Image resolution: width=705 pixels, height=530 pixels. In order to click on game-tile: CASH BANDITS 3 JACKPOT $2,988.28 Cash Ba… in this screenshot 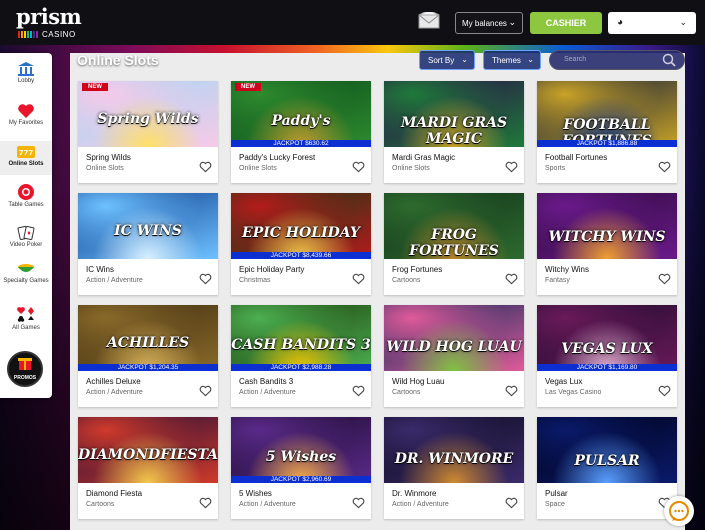, I will do `click(301, 356)`.